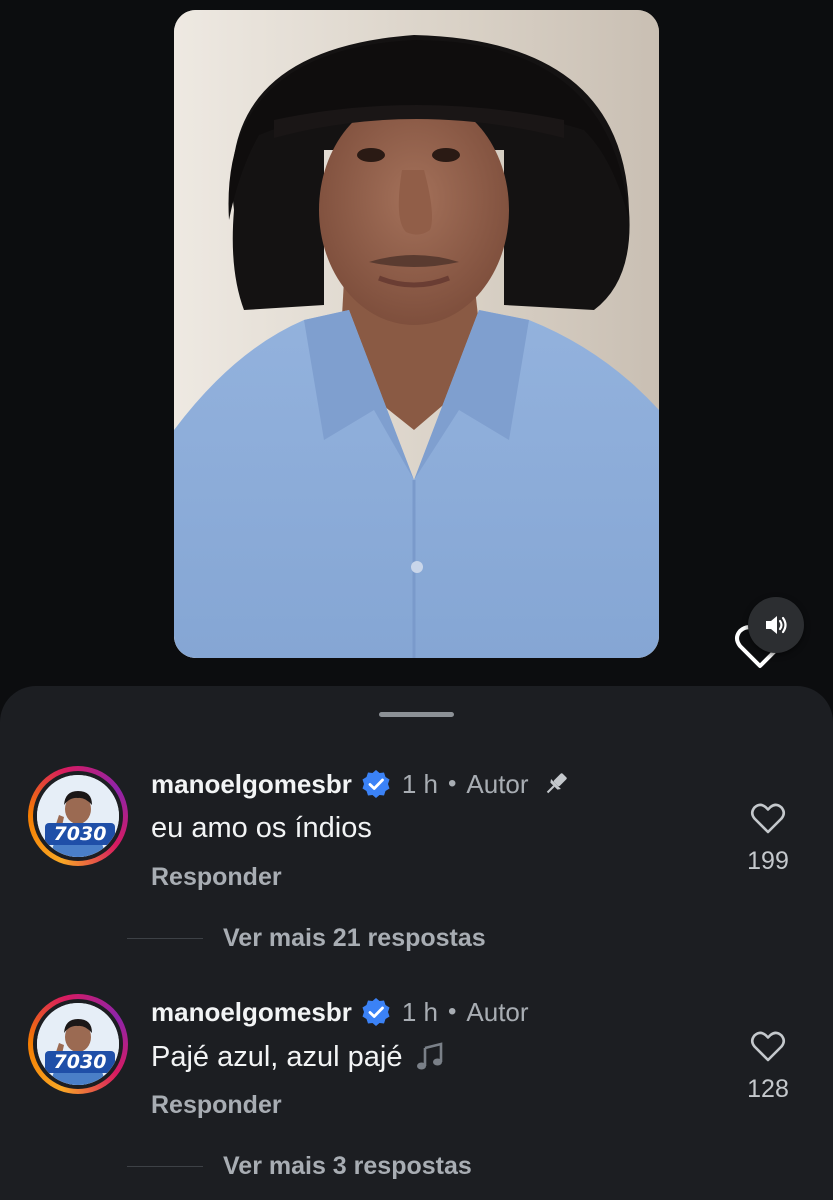 The width and height of the screenshot is (833, 1200). Describe the element at coordinates (768, 1065) in the screenshot. I see `comment-like: 128` at that location.